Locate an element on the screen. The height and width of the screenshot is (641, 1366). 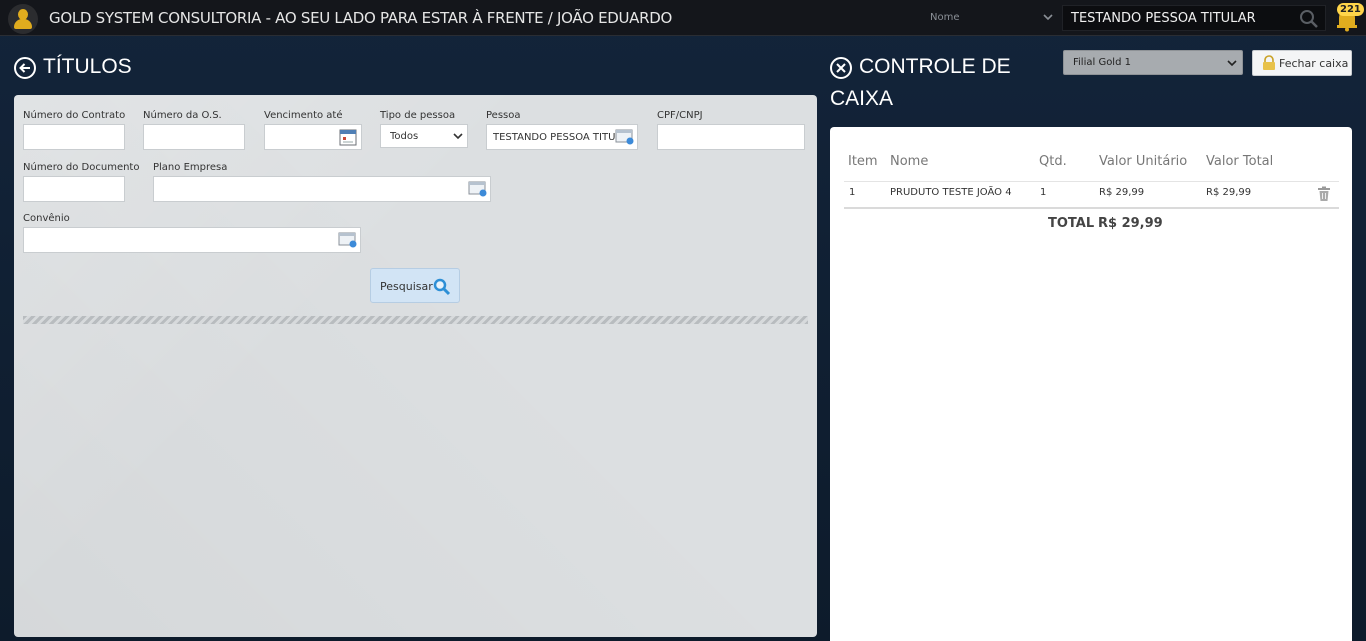
total-label: TOTAL is located at coordinates (1071, 223).